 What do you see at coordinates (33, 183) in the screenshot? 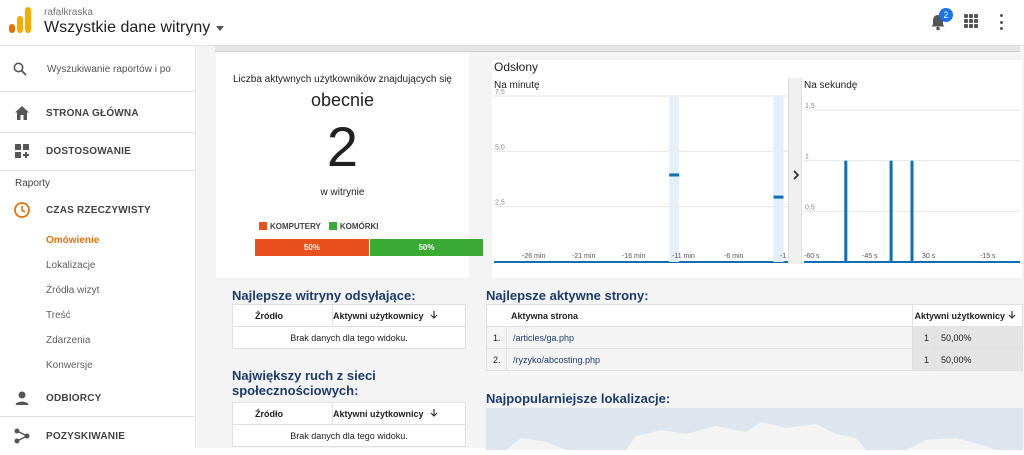
I see `reports-section-label: Raporty` at bounding box center [33, 183].